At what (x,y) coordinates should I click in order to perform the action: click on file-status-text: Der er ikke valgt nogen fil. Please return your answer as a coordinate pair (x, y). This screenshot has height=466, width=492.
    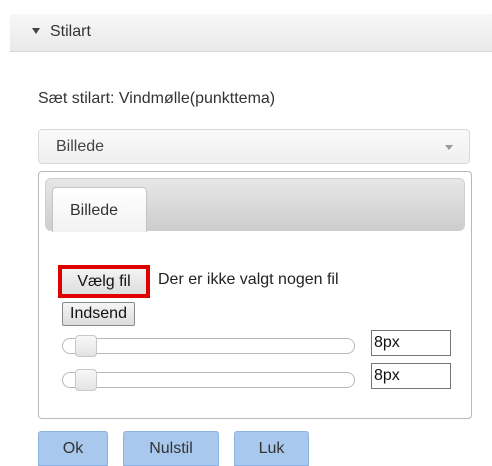
    Looking at the image, I should click on (248, 279).